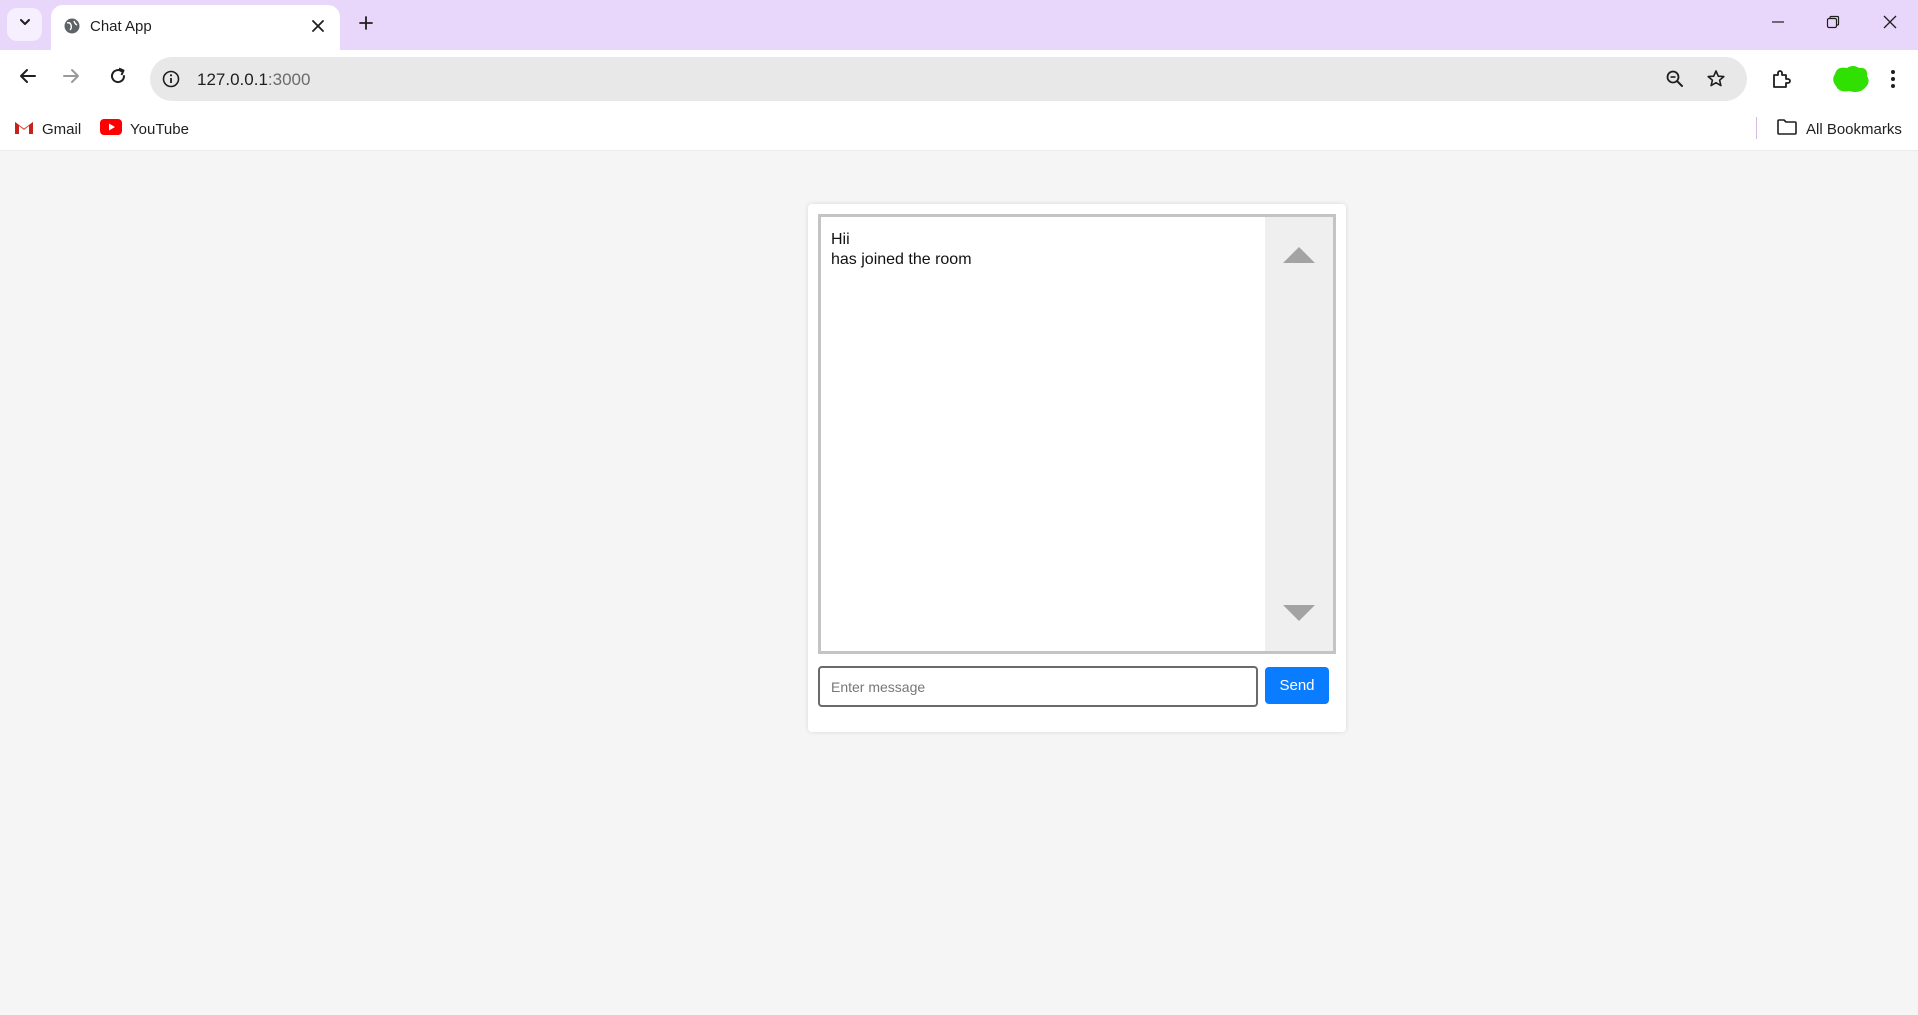  What do you see at coordinates (1297, 685) in the screenshot?
I see `send-button: Send` at bounding box center [1297, 685].